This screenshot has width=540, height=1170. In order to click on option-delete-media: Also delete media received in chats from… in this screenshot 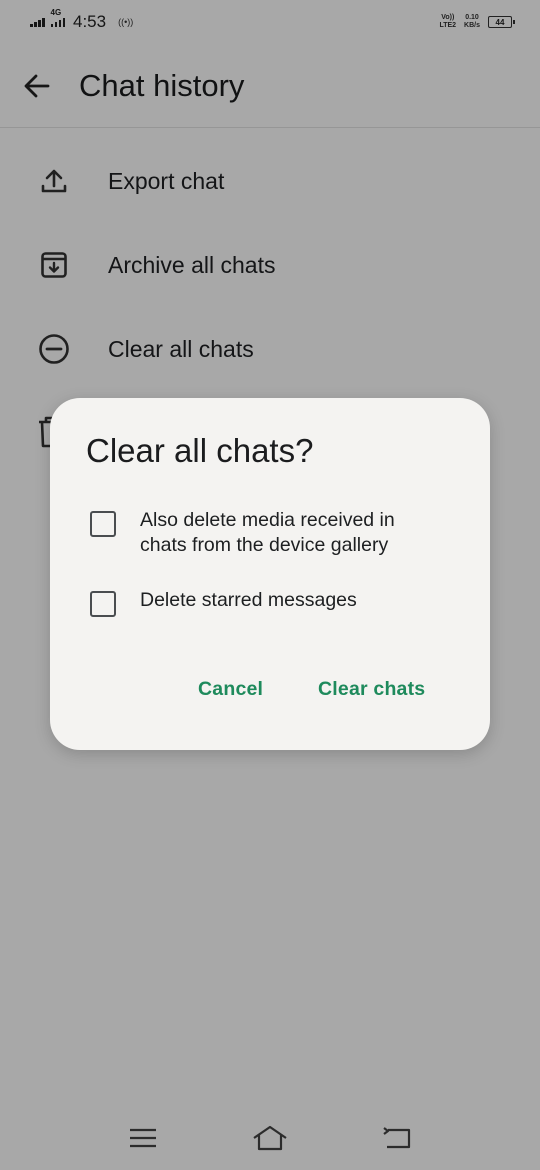, I will do `click(260, 533)`.